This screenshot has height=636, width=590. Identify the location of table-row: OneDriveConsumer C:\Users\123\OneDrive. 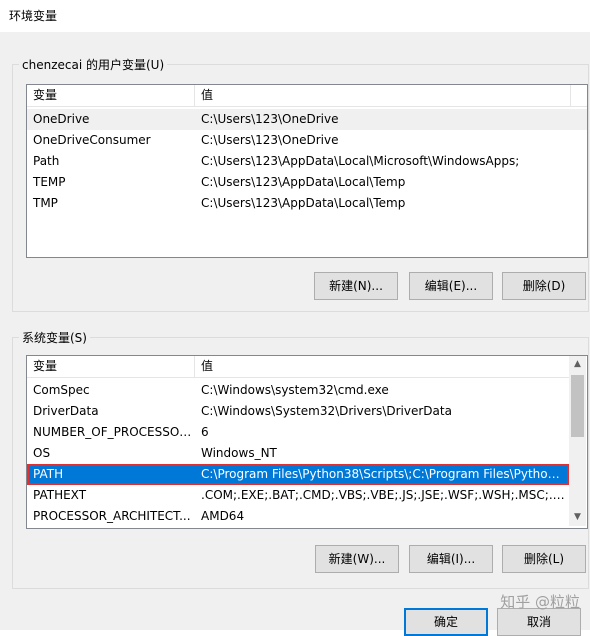
(307, 140).